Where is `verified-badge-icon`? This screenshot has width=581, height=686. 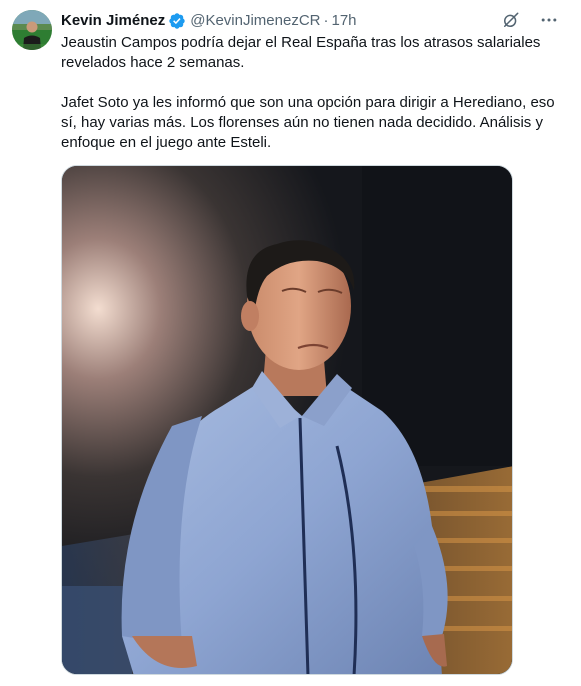
verified-badge-icon is located at coordinates (177, 21).